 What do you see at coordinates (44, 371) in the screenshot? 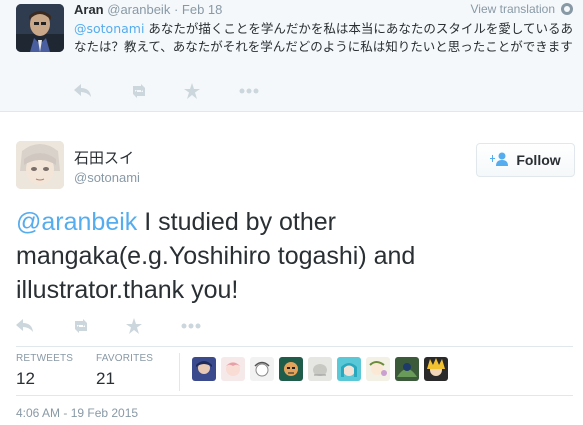
I see `retweets-stat: RETWEETS 12` at bounding box center [44, 371].